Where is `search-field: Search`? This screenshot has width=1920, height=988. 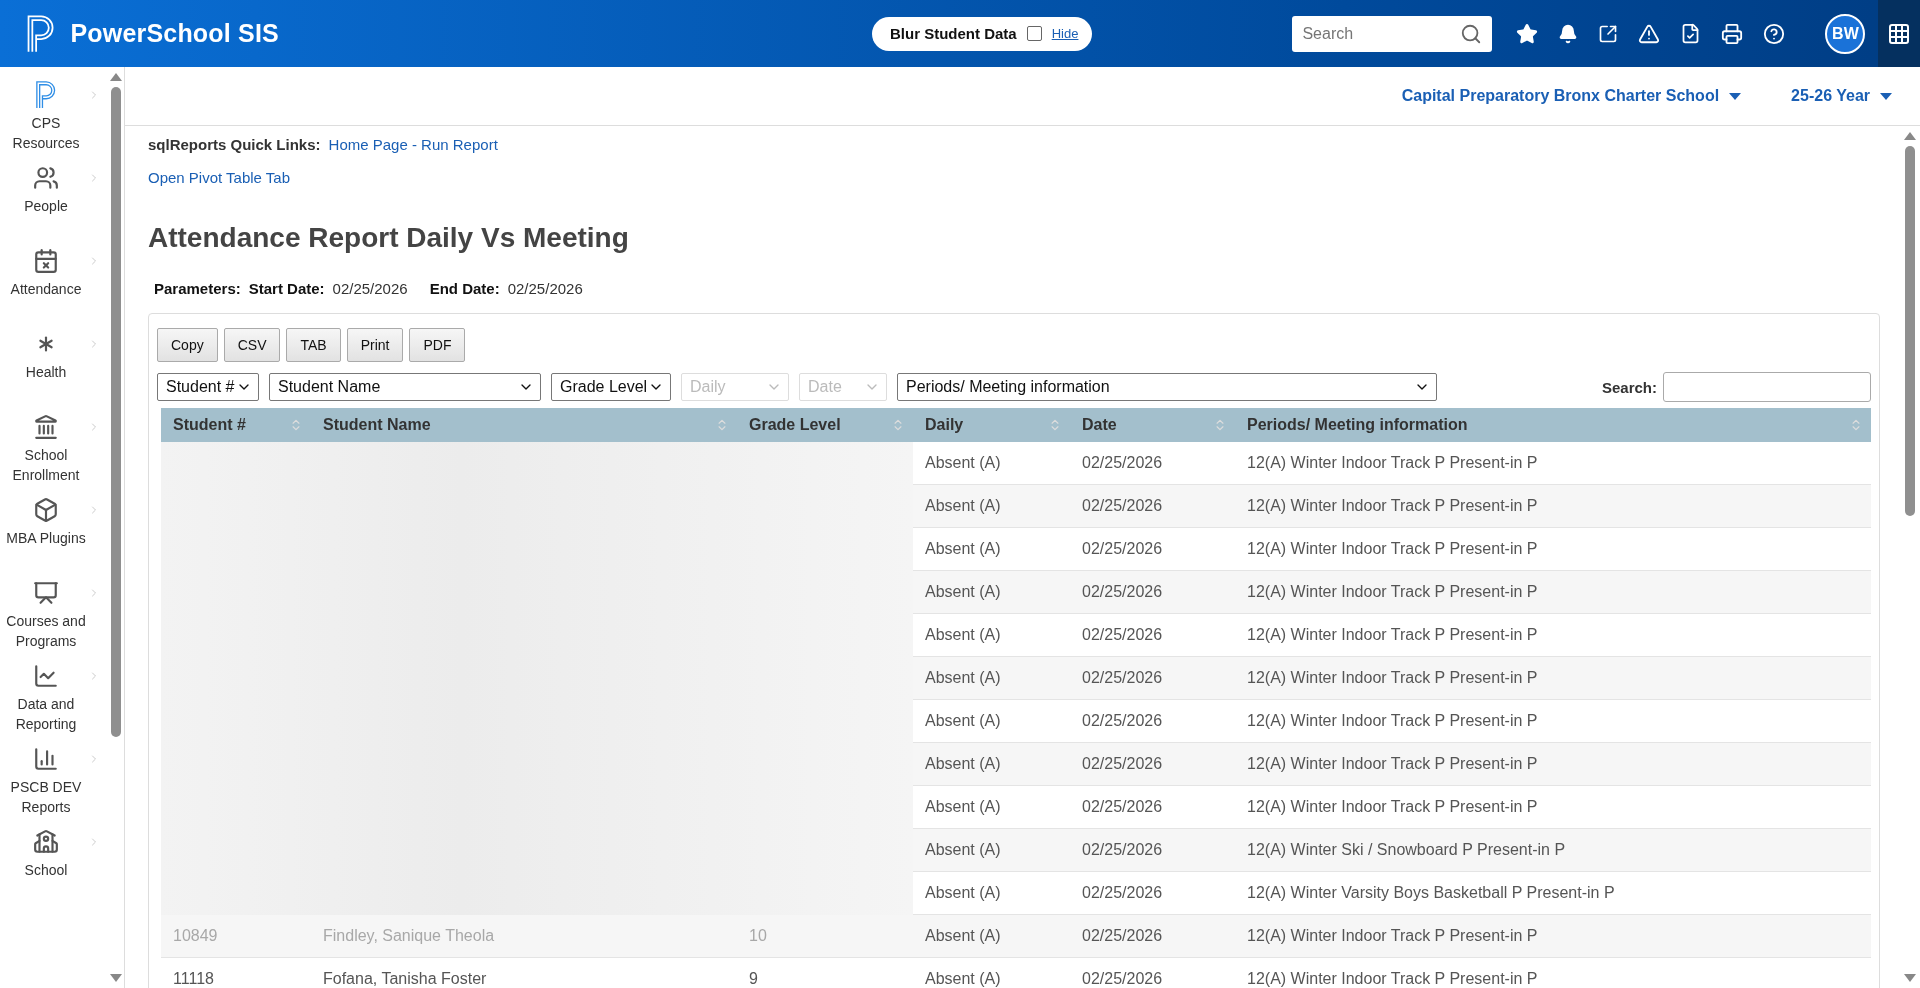
search-field: Search is located at coordinates (1392, 33).